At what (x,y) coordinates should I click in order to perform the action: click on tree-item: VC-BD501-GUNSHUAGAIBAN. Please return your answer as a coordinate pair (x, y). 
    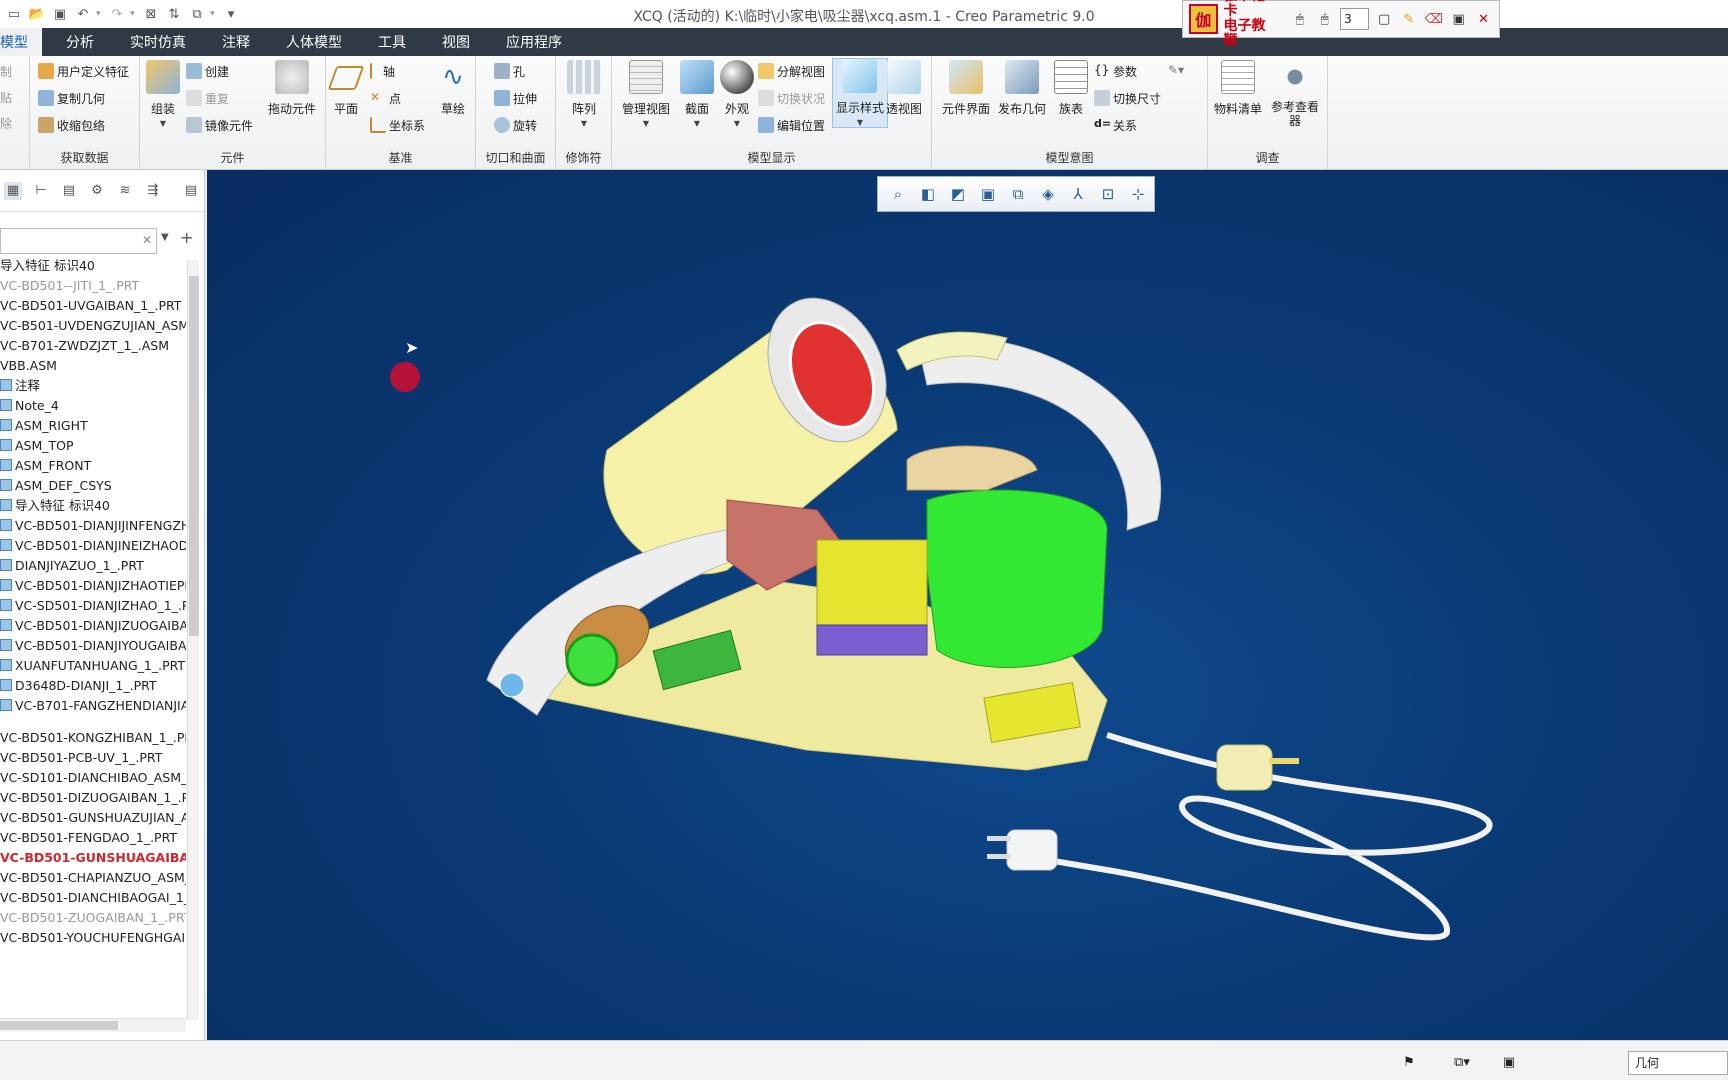
    Looking at the image, I should click on (93, 858).